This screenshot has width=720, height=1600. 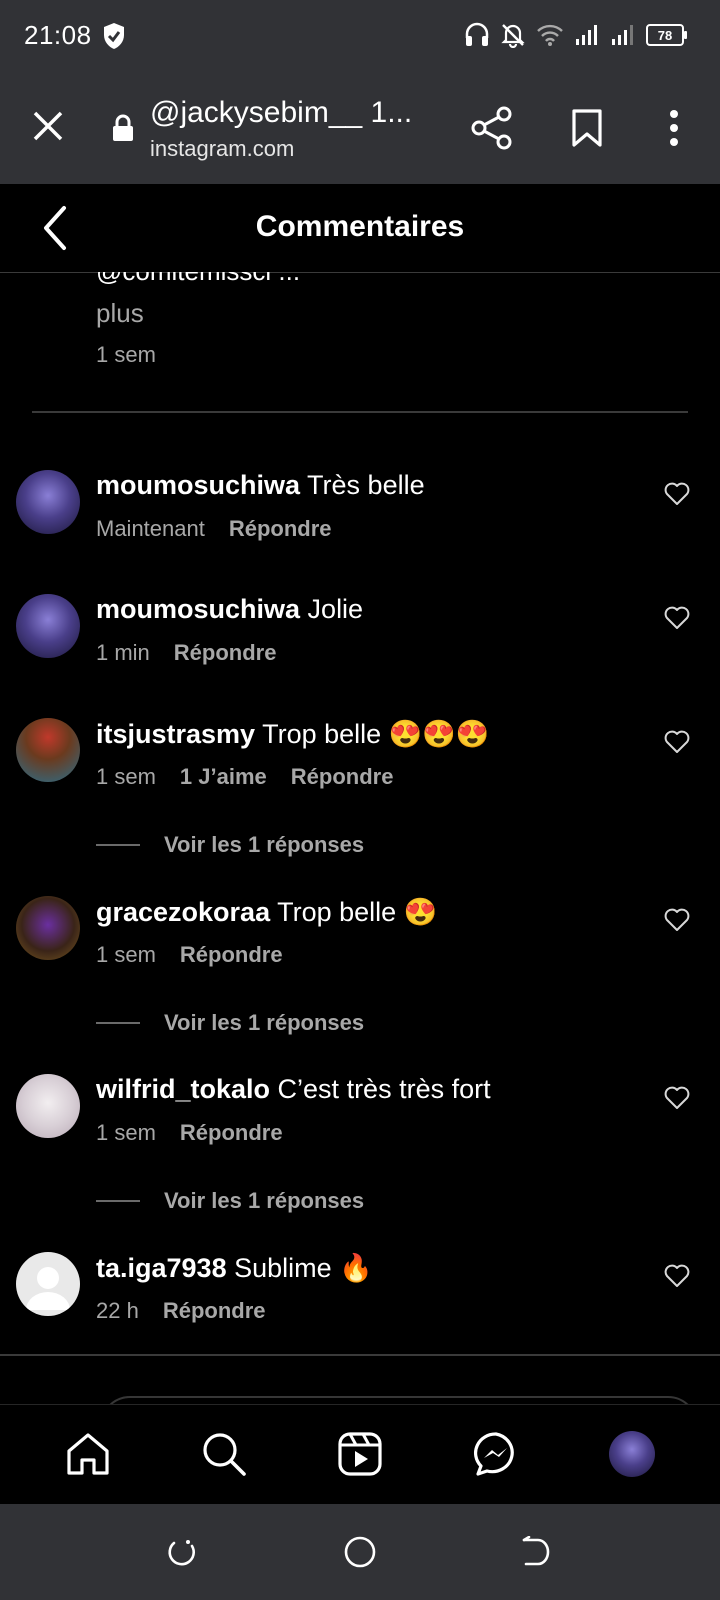 I want to click on comment-body: Très belle, so click(x=366, y=485).